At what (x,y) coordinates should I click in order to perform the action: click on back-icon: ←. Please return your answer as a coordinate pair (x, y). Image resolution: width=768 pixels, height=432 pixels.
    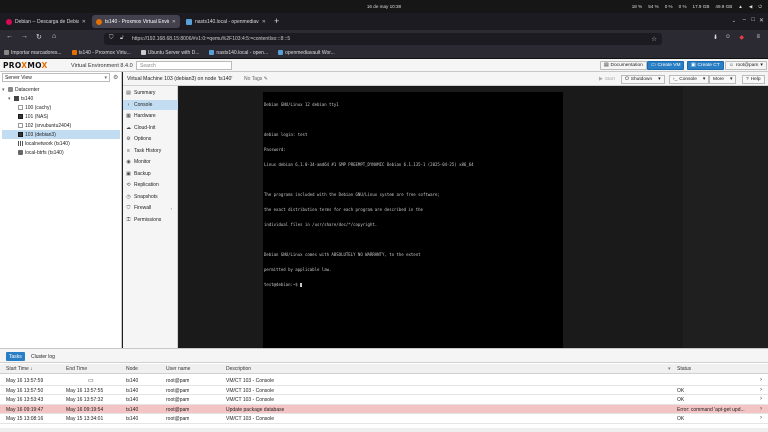
    Looking at the image, I should click on (9, 36).